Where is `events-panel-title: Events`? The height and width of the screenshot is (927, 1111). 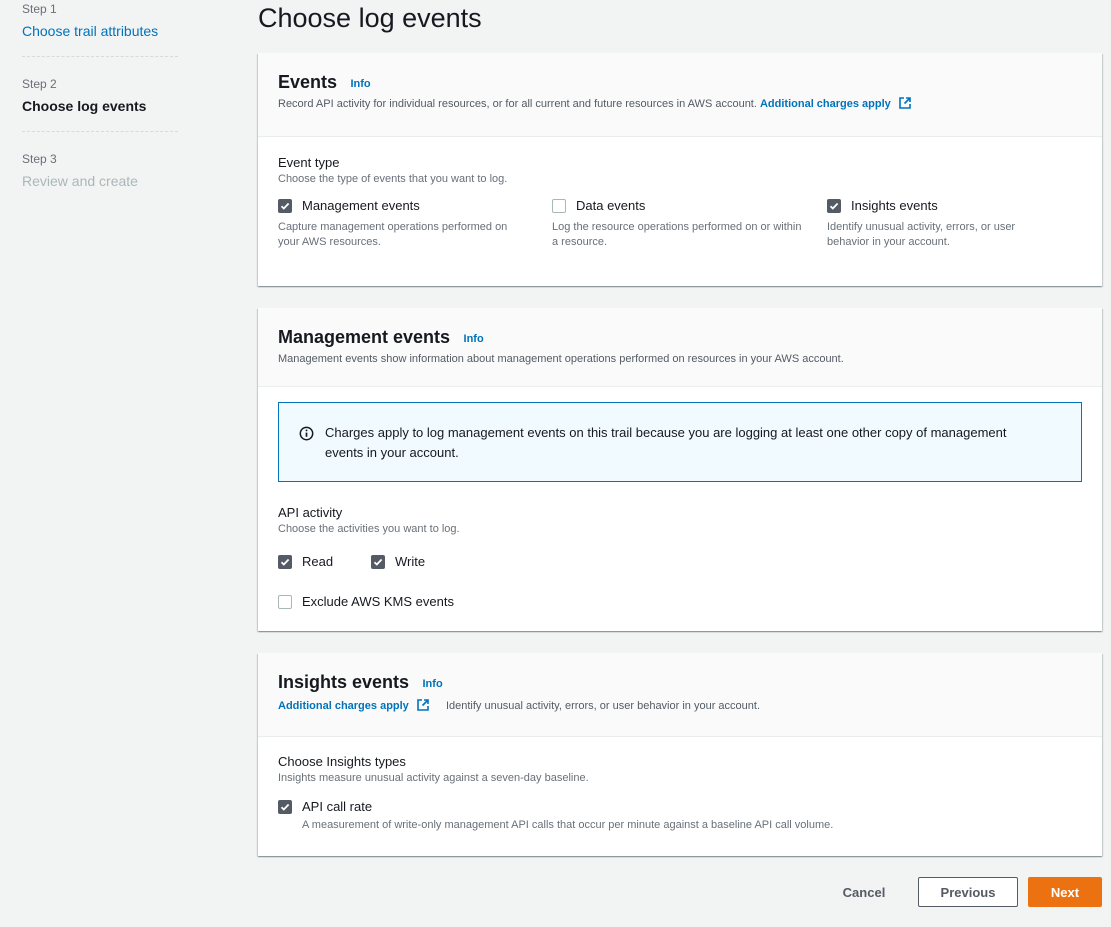 events-panel-title: Events is located at coordinates (308, 82).